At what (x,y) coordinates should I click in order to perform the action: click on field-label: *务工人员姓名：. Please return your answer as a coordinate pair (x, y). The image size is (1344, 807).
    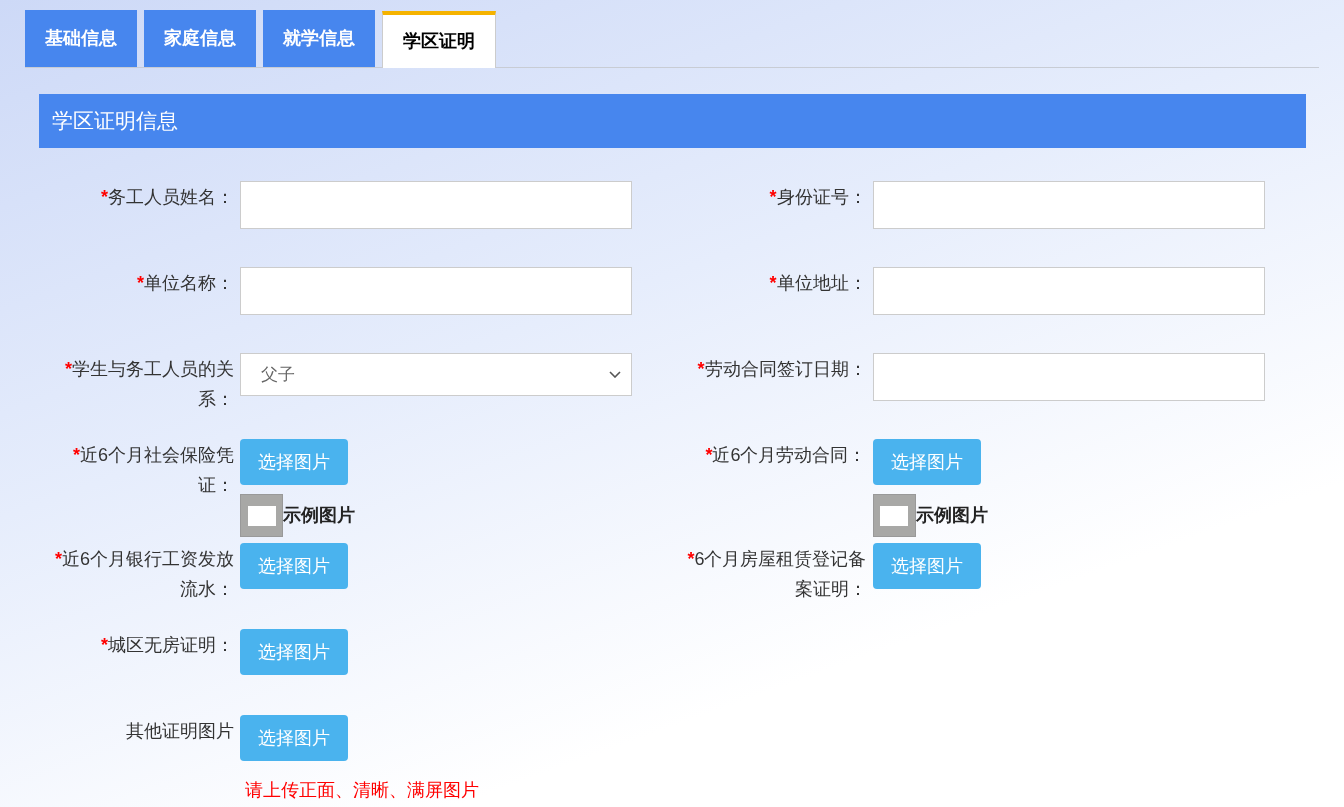
    Looking at the image, I should click on (167, 197).